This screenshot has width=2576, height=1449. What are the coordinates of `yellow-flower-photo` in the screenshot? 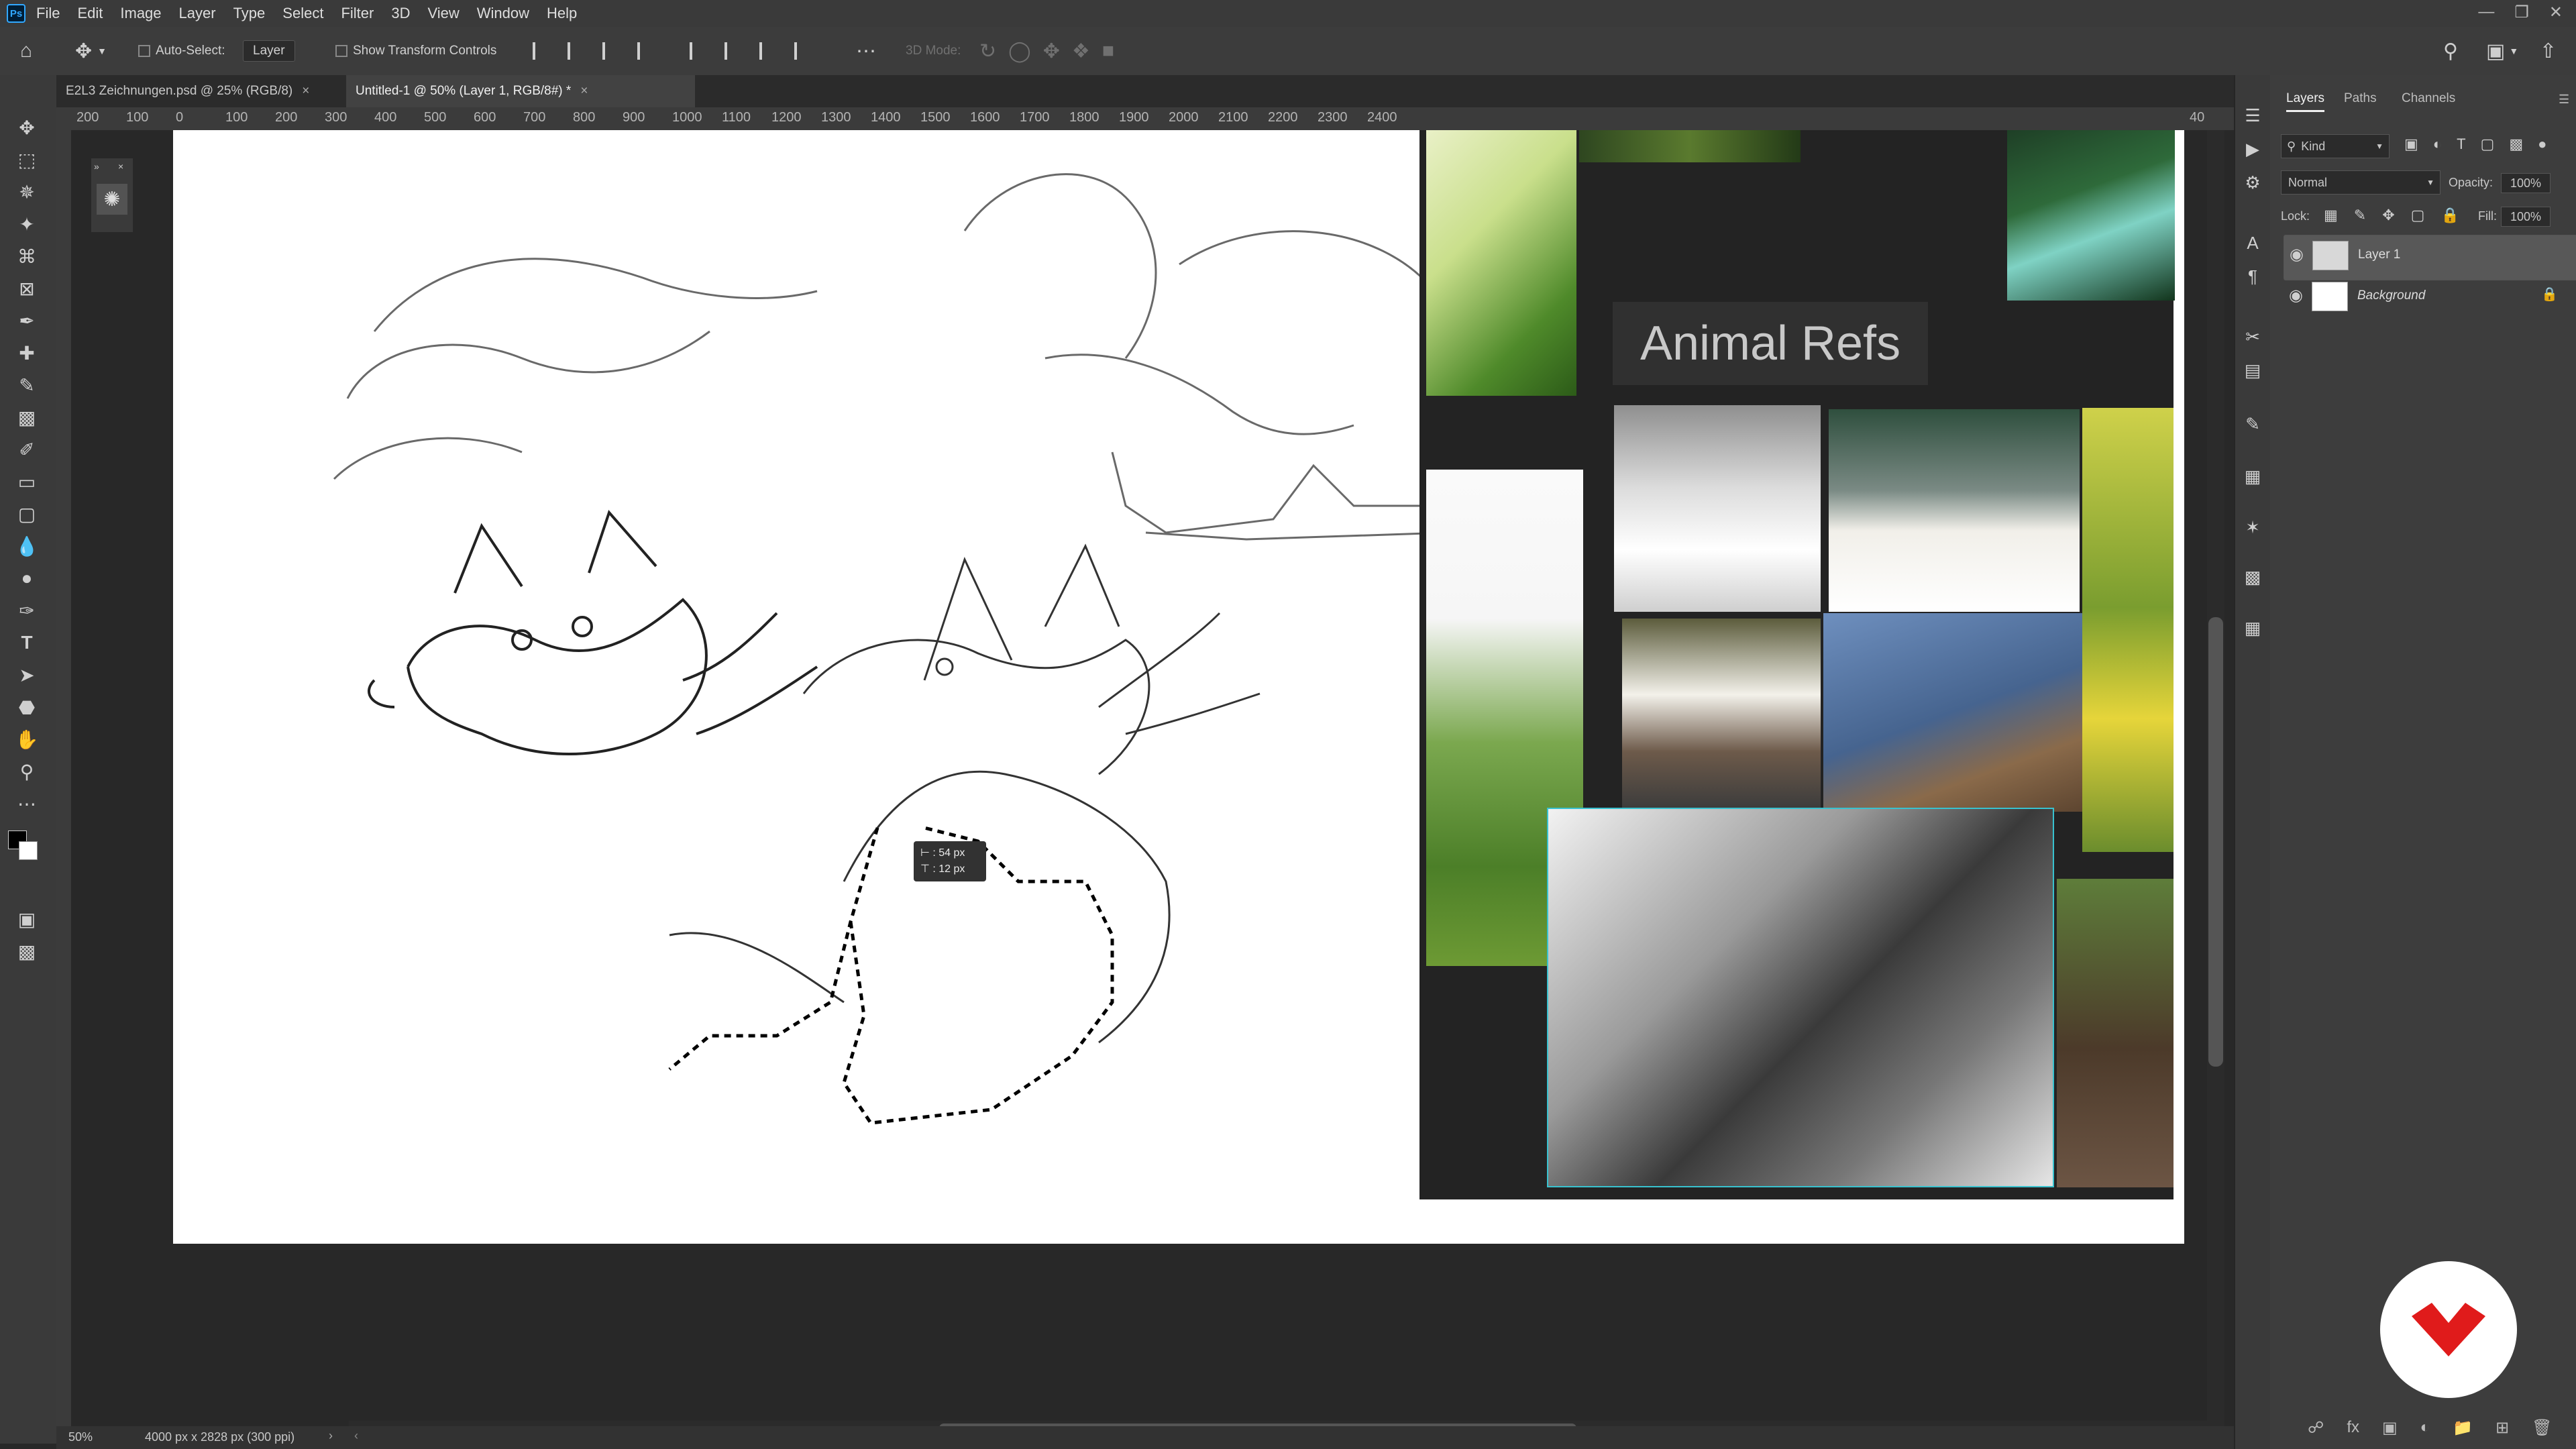 It's located at (2128, 630).